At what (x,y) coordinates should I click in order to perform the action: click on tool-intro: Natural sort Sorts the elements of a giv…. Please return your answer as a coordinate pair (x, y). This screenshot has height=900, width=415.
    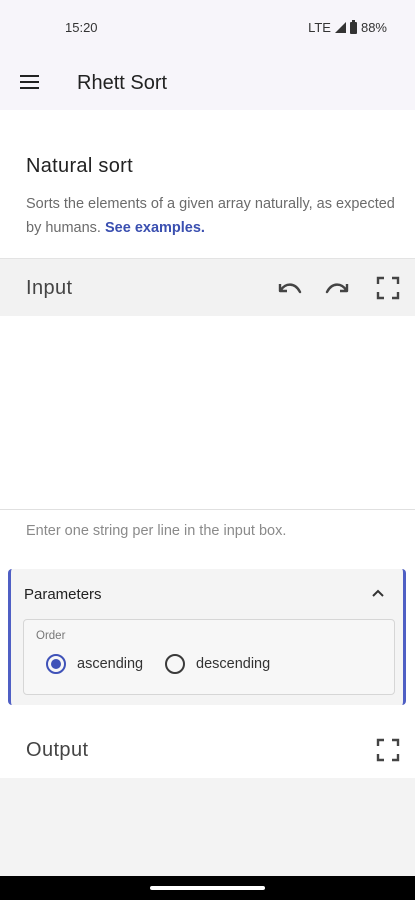
    Looking at the image, I should click on (211, 197).